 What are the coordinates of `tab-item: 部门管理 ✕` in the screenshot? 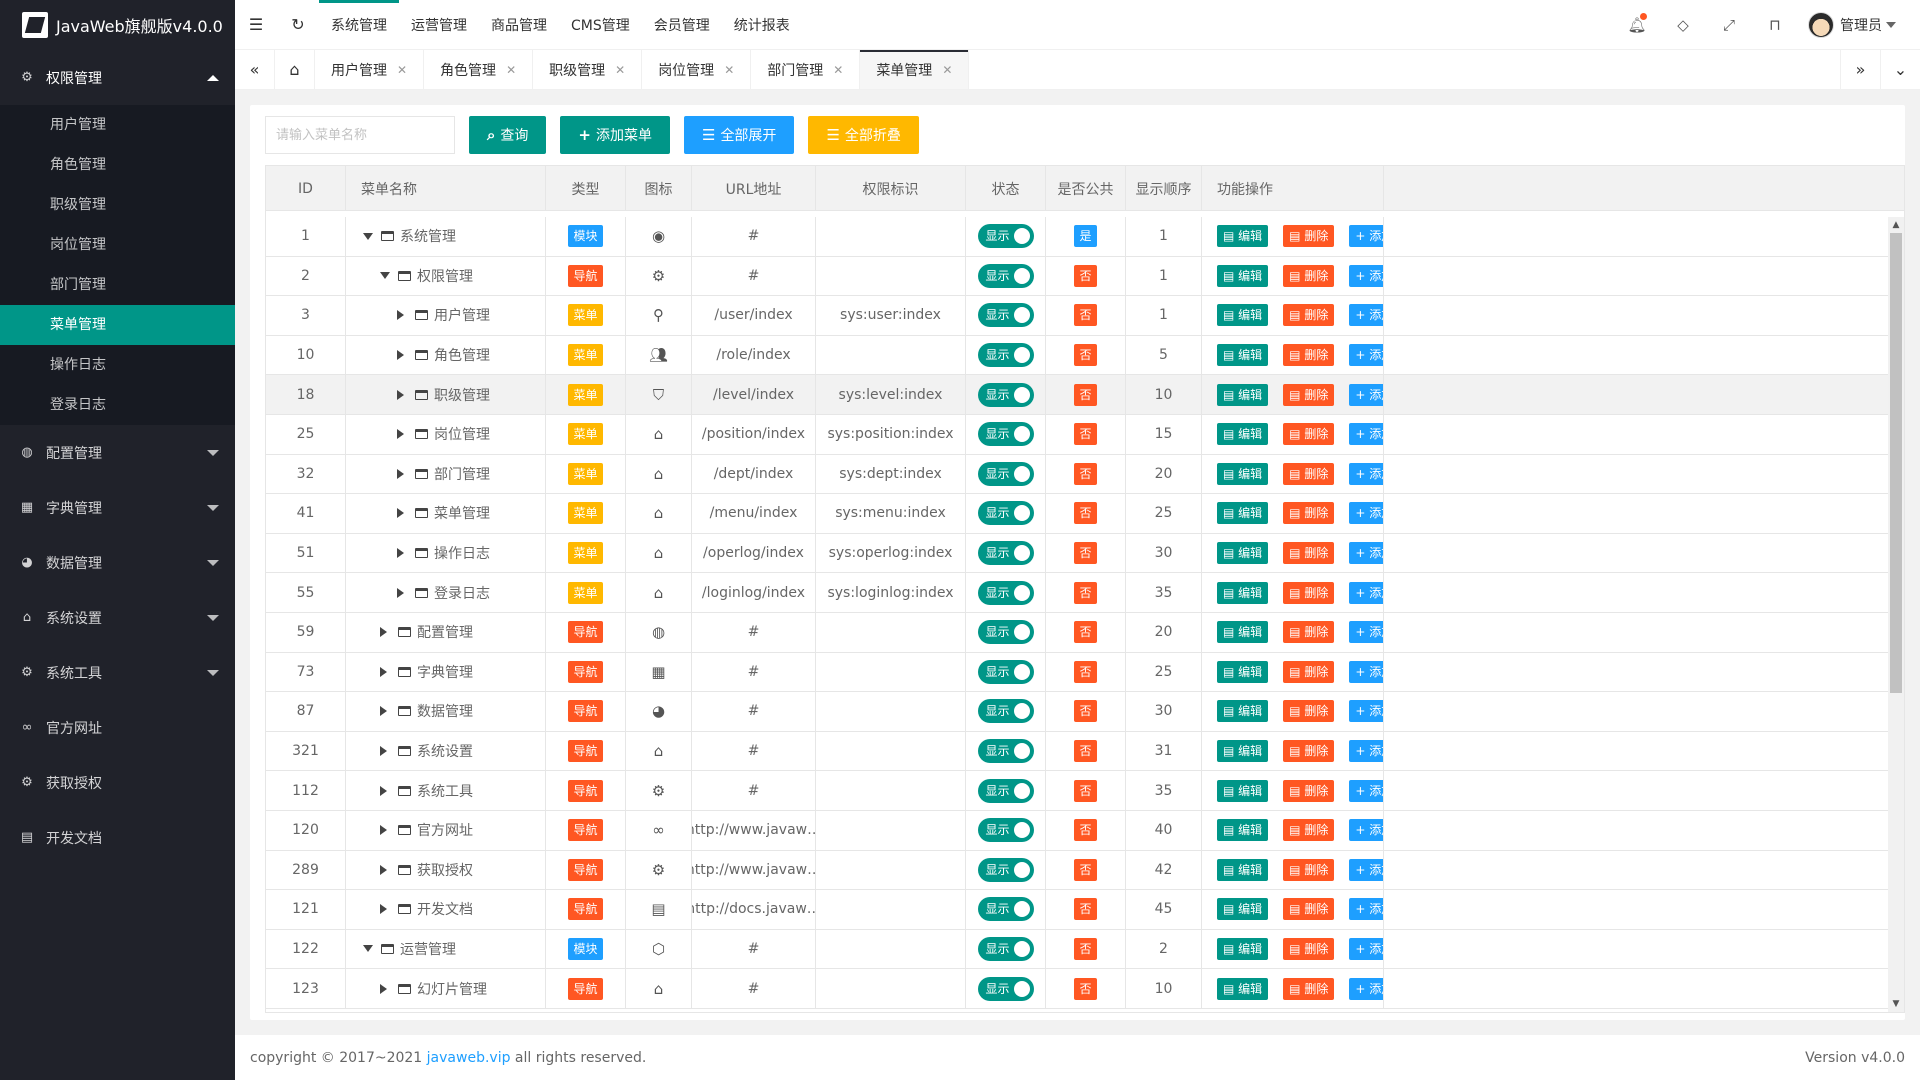 It's located at (806, 69).